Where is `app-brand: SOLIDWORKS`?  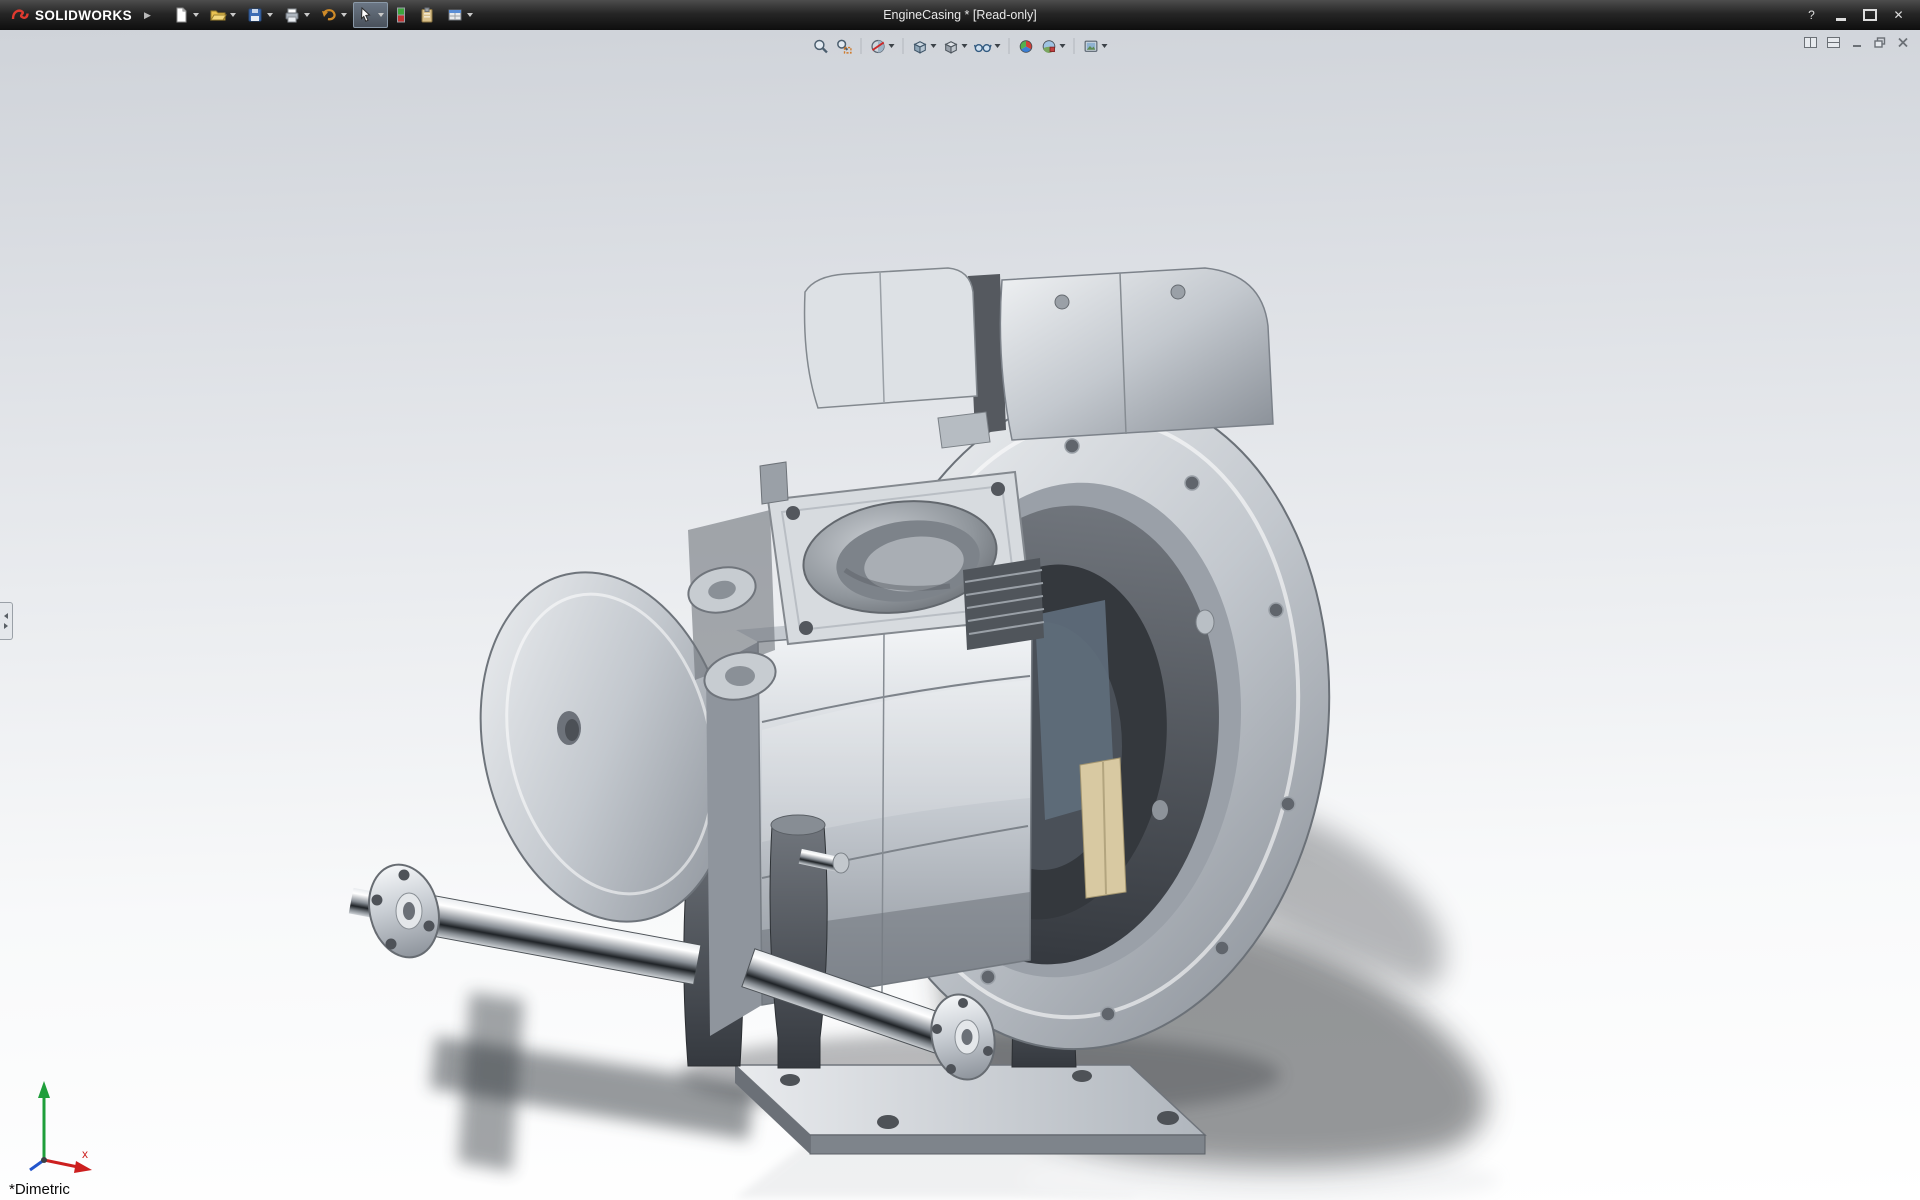 app-brand: SOLIDWORKS is located at coordinates (69, 15).